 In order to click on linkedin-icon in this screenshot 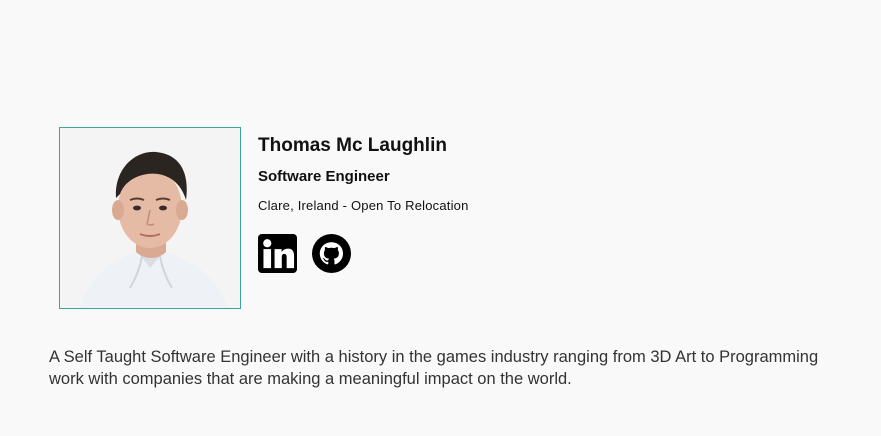, I will do `click(277, 253)`.